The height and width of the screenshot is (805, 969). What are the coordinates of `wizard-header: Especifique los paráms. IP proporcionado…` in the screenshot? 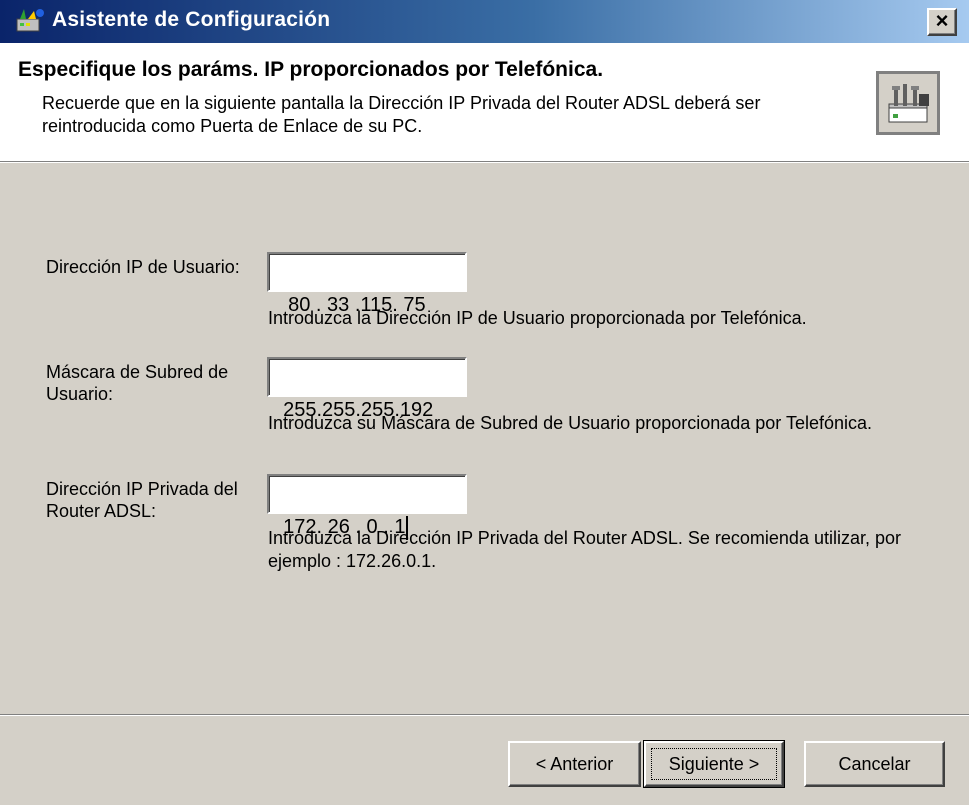 It's located at (484, 102).